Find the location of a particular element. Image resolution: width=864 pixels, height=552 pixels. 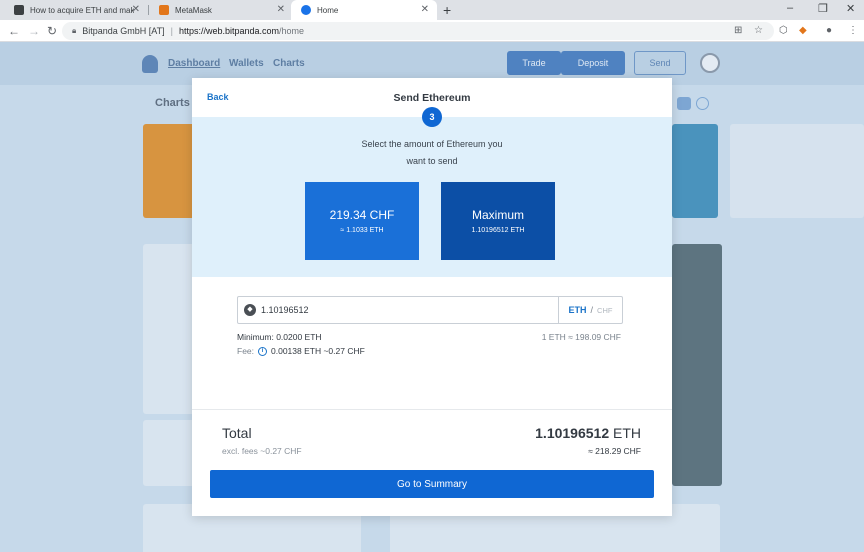

total-amount-unit: ETH is located at coordinates (627, 433).